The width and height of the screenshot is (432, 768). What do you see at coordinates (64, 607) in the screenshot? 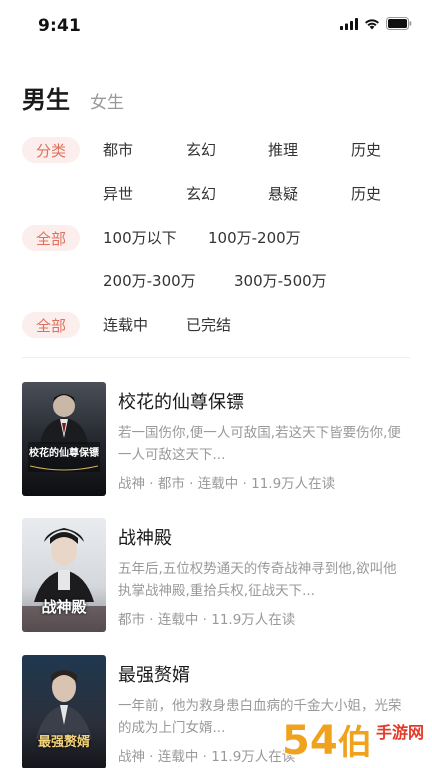
I see `book-cover-title: 战神殿` at bounding box center [64, 607].